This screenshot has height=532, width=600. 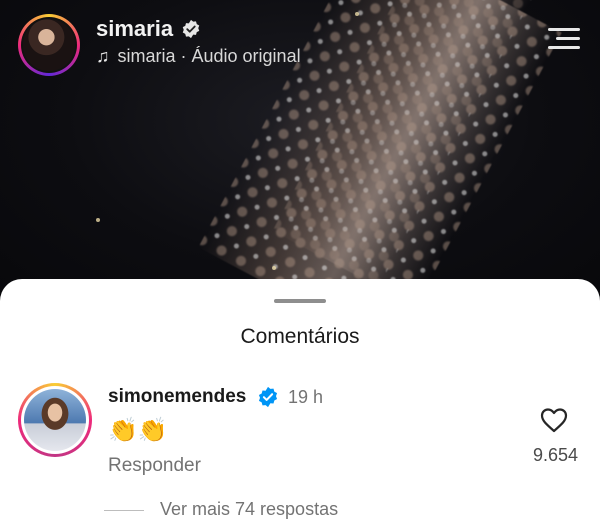 What do you see at coordinates (555, 455) in the screenshot?
I see `like-count: 9.654` at bounding box center [555, 455].